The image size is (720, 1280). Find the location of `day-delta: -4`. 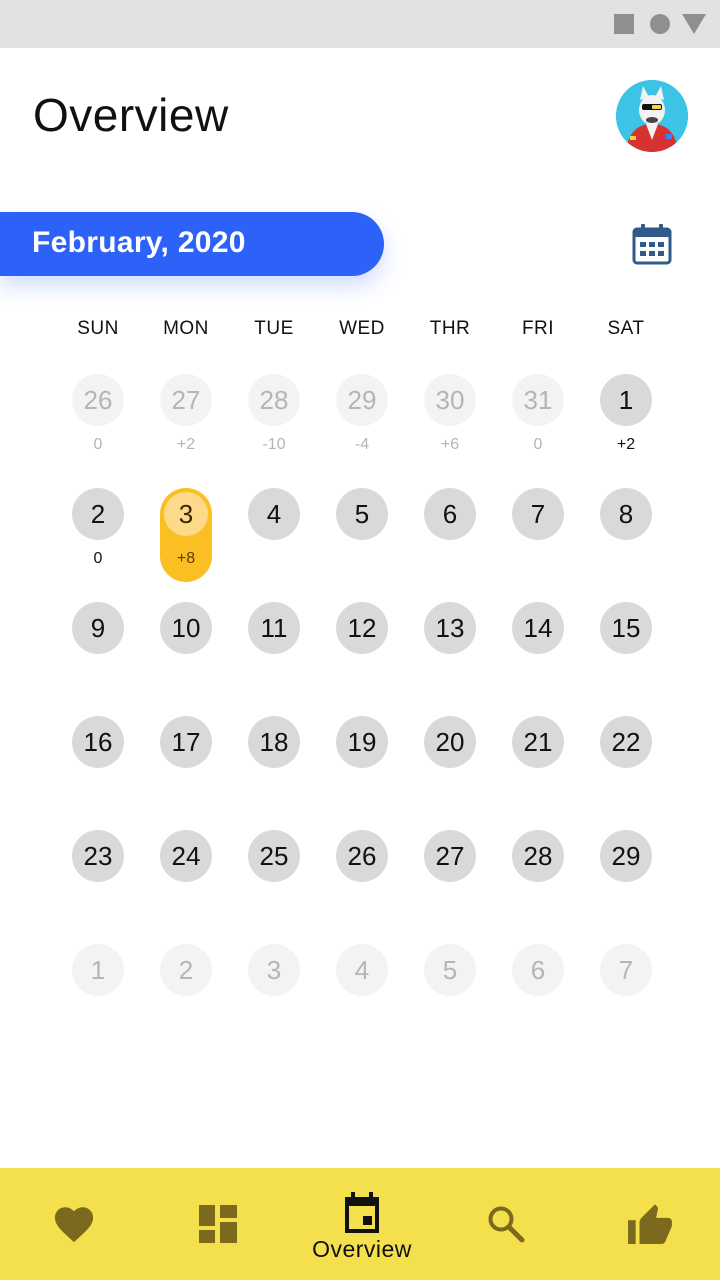

day-delta: -4 is located at coordinates (362, 444).